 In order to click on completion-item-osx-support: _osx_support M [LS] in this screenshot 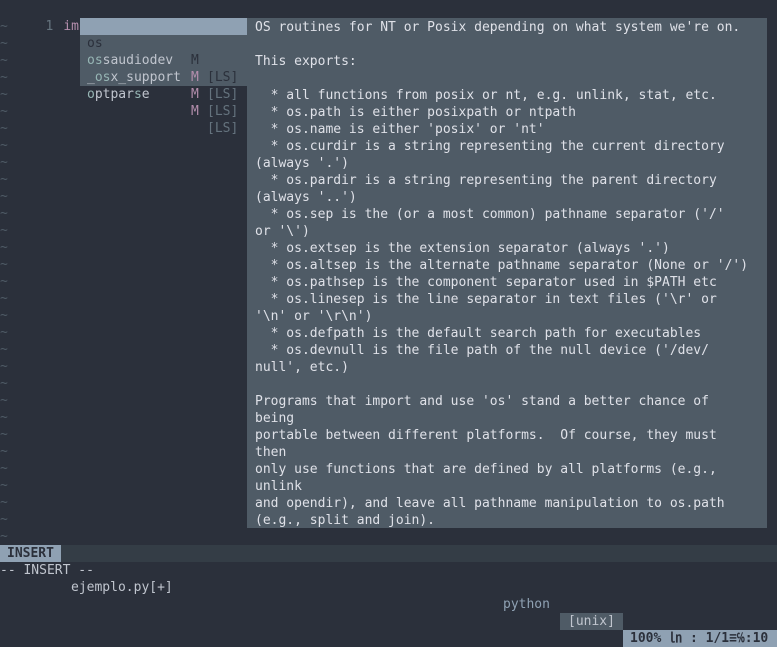, I will do `click(163, 85)`.